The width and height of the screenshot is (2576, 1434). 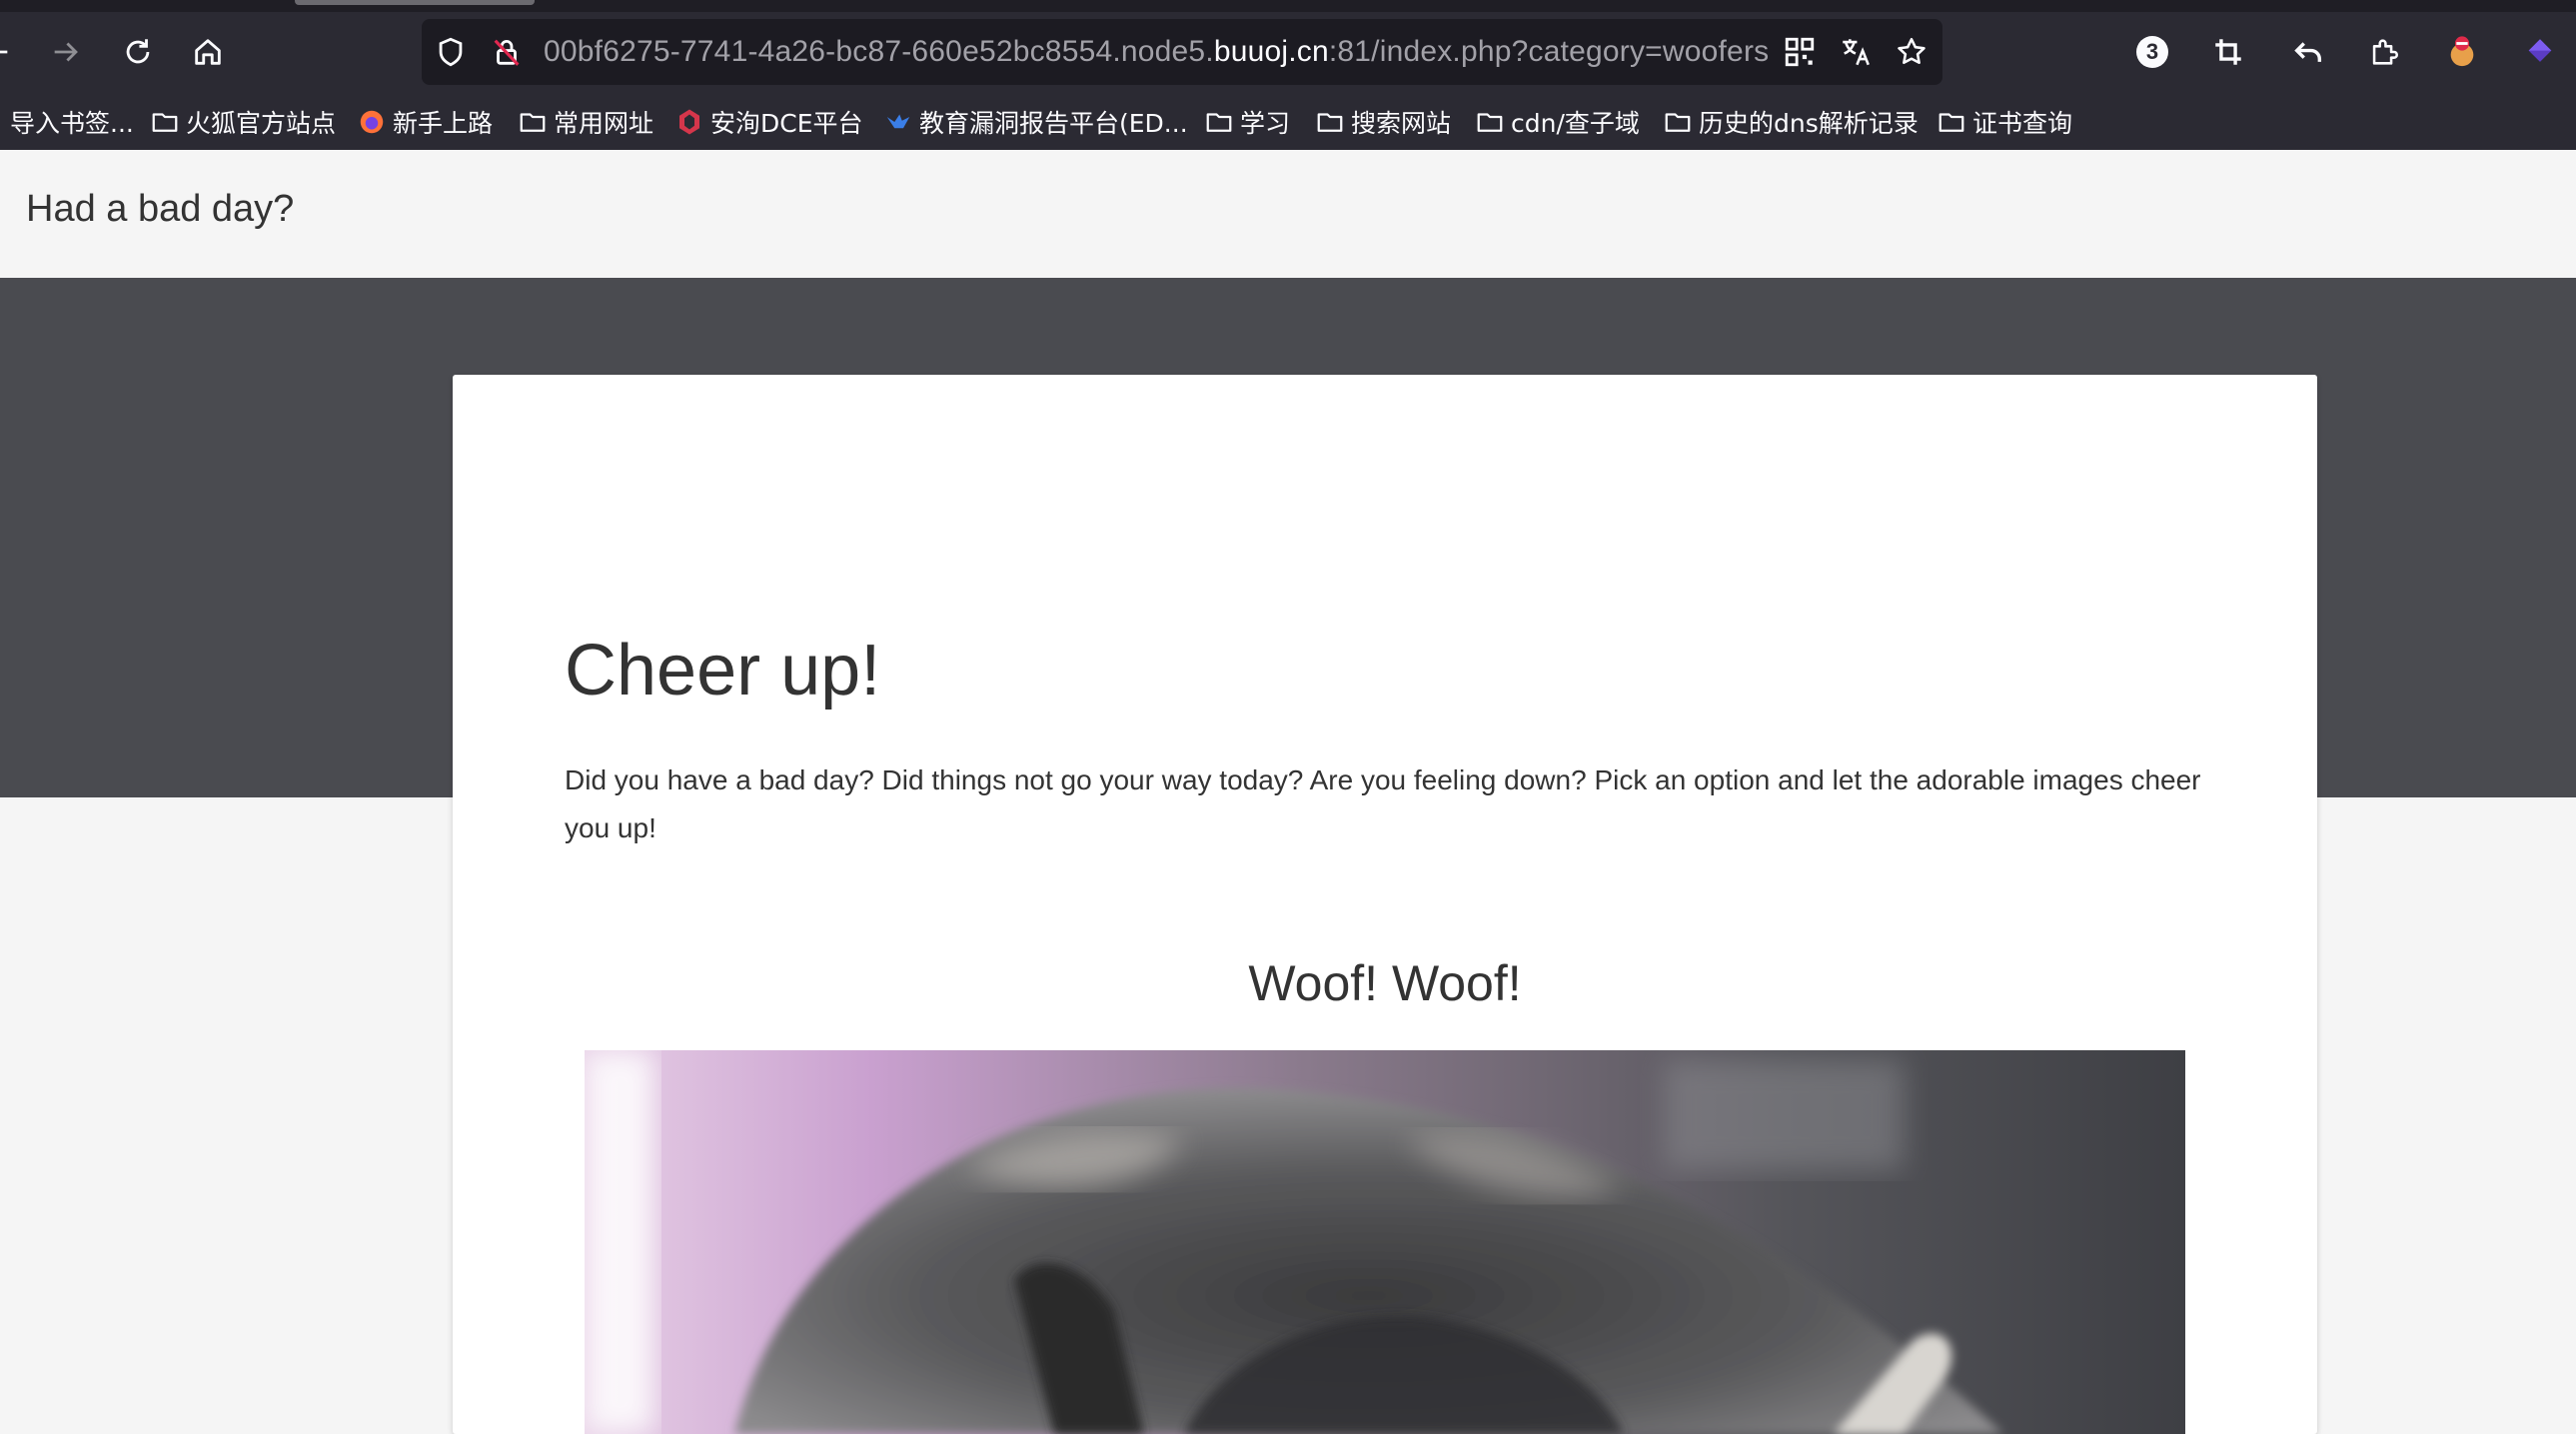 I want to click on site-header: Had a bad day?, so click(x=1288, y=214).